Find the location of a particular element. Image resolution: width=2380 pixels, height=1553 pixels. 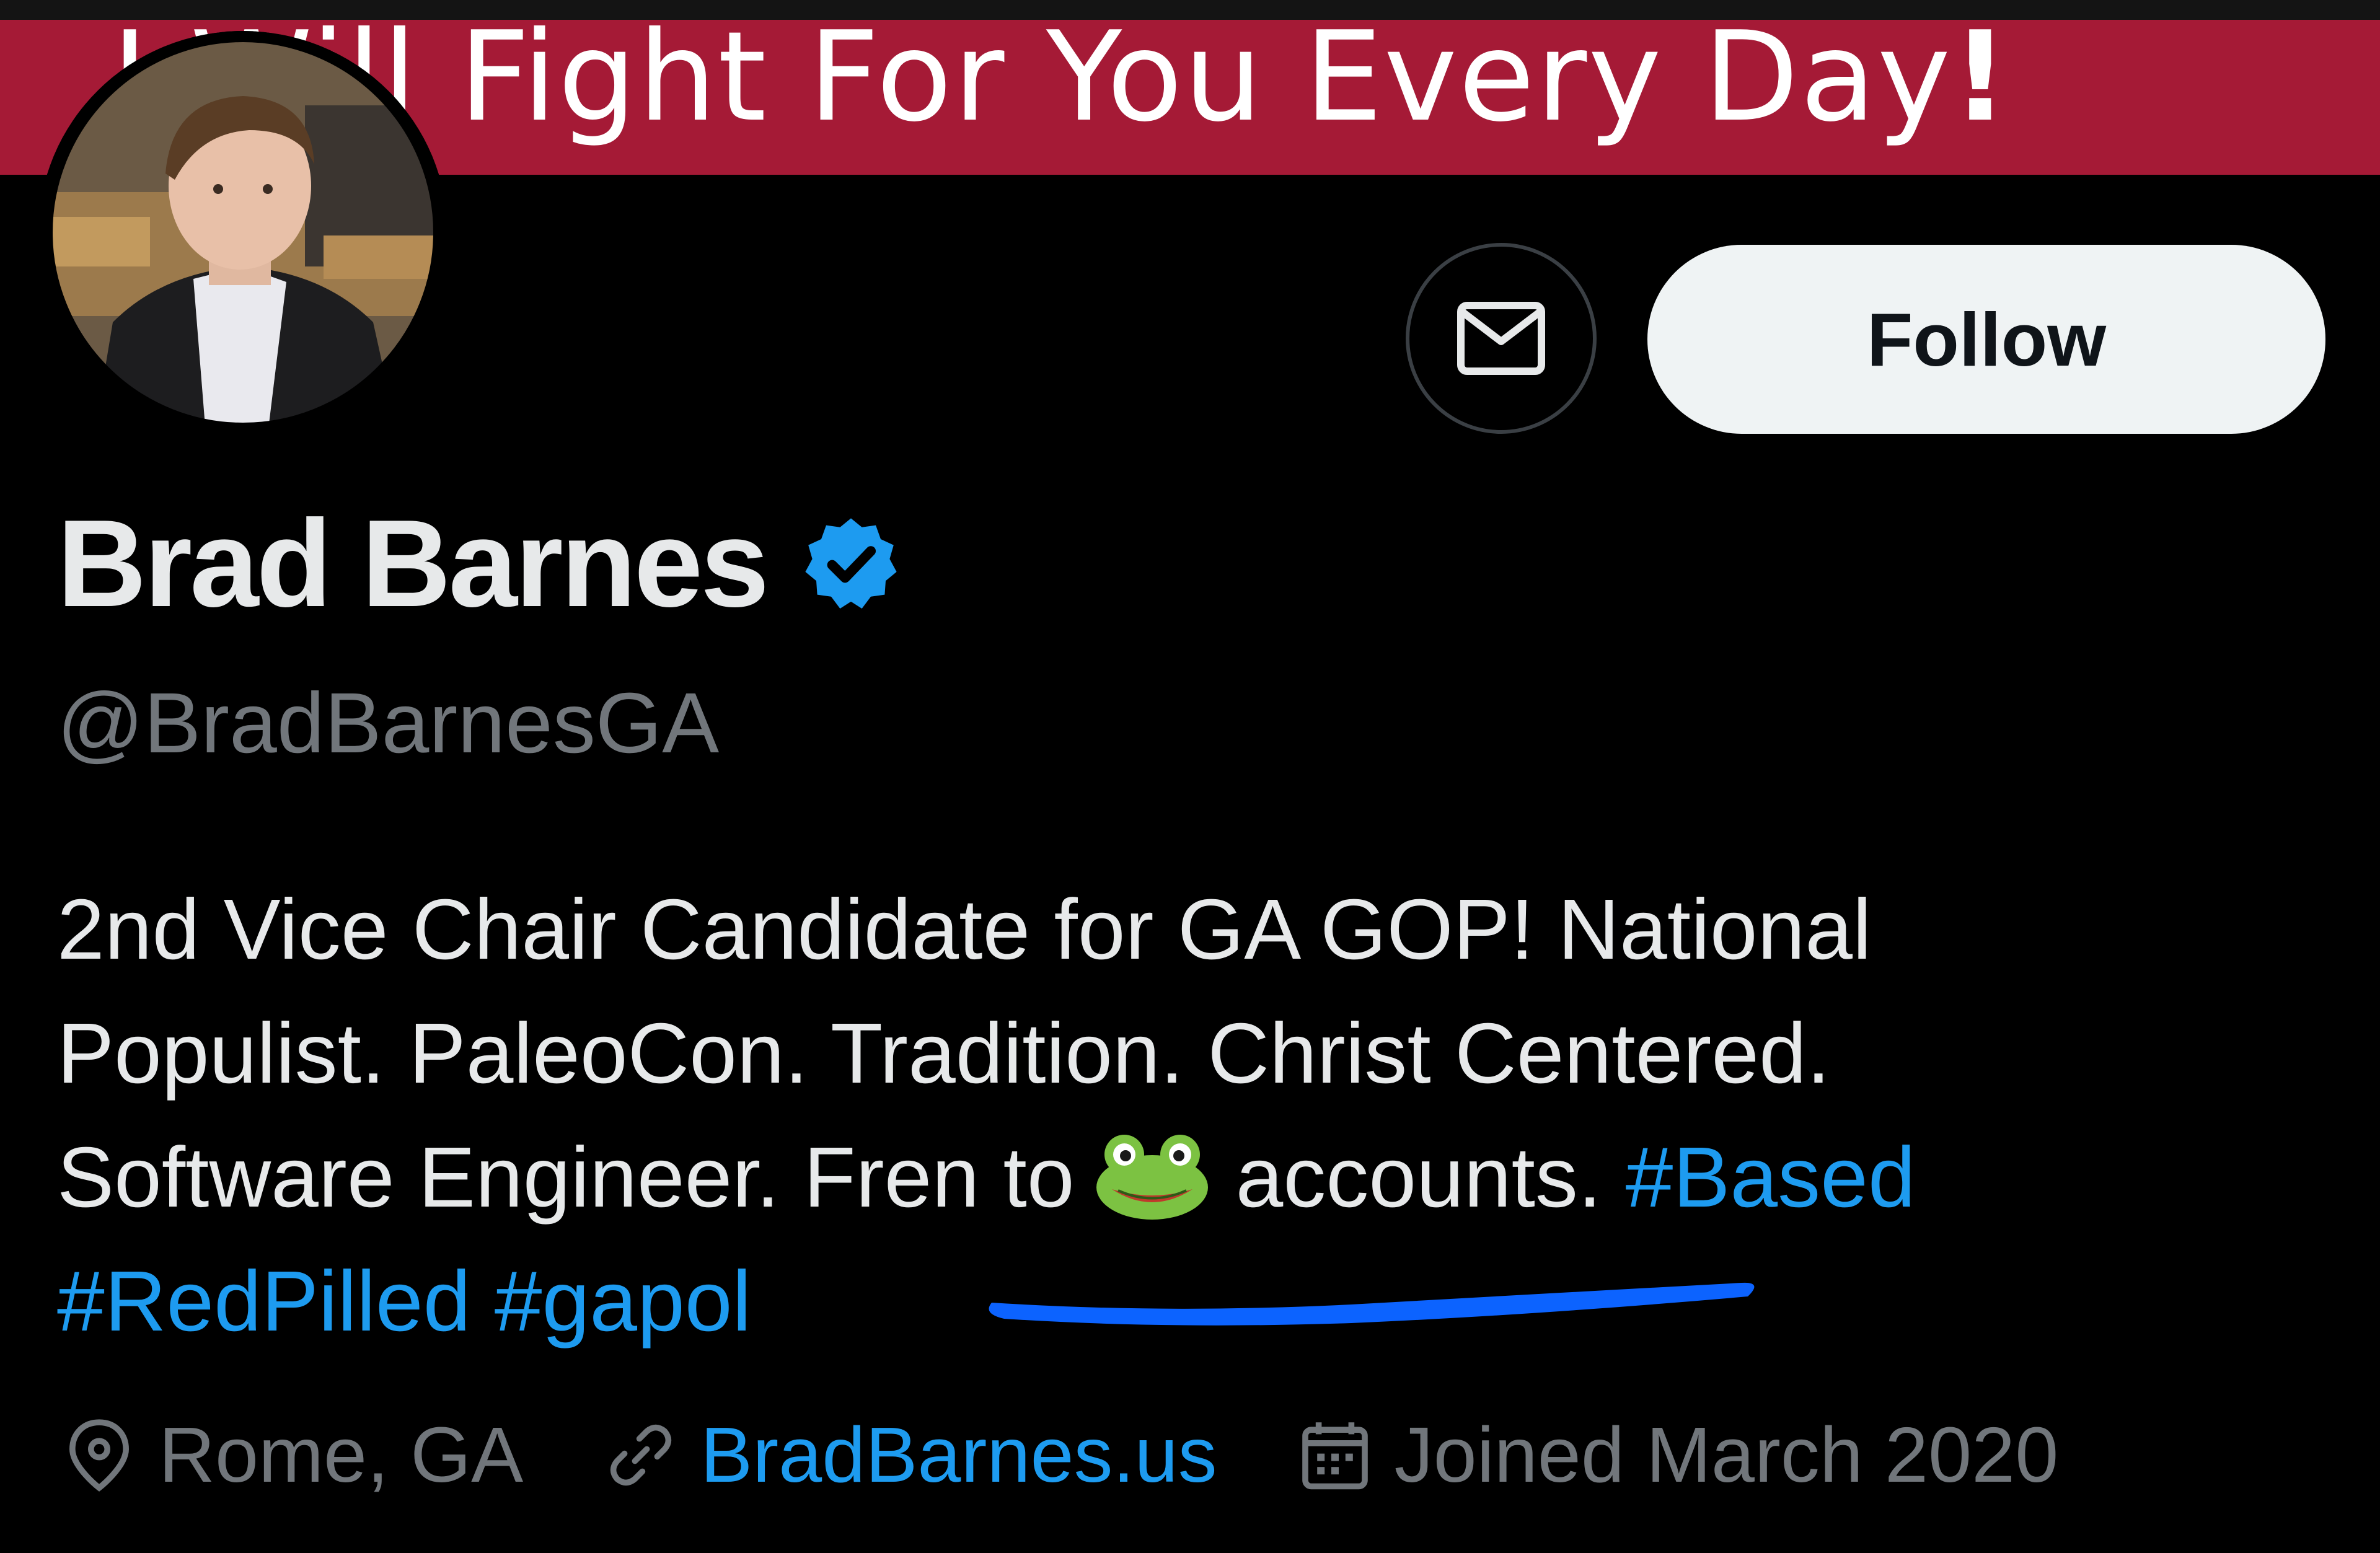

display-name: Brad Barnes is located at coordinates (413, 564).